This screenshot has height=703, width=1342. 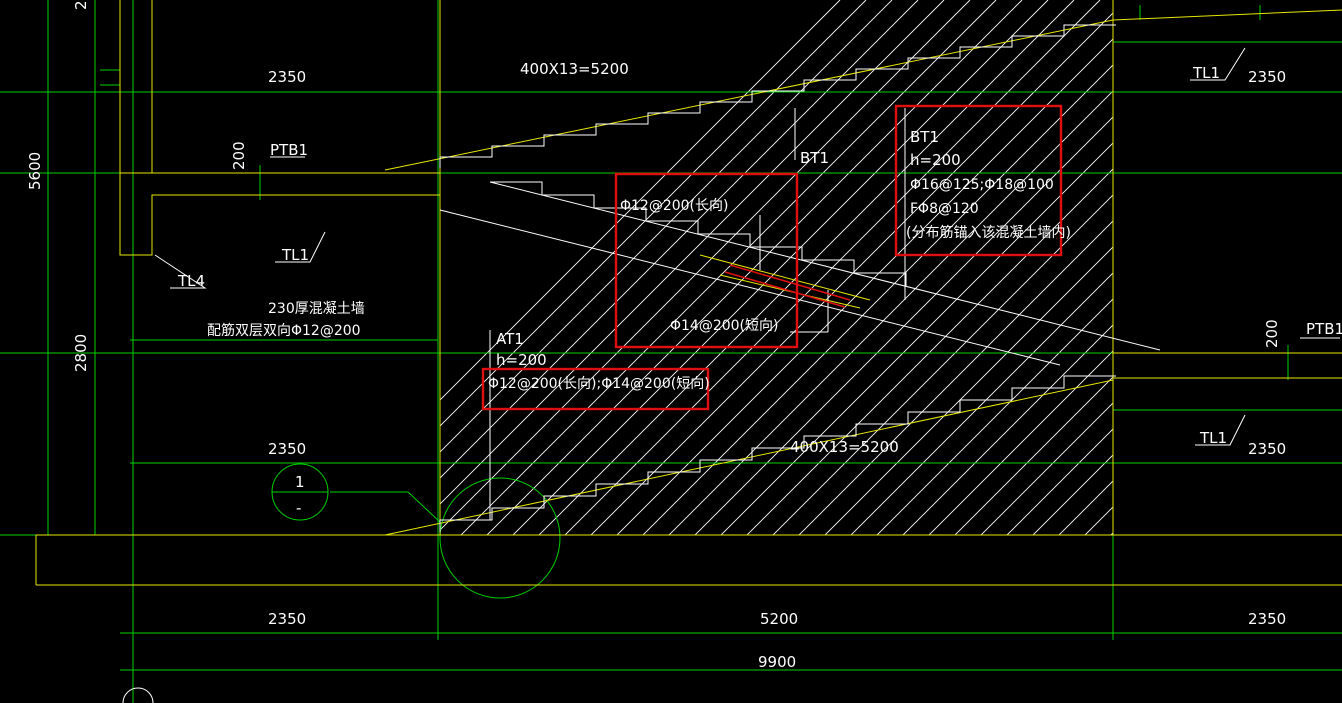 What do you see at coordinates (81, 353) in the screenshot?
I see `dim-height-lower: 2800` at bounding box center [81, 353].